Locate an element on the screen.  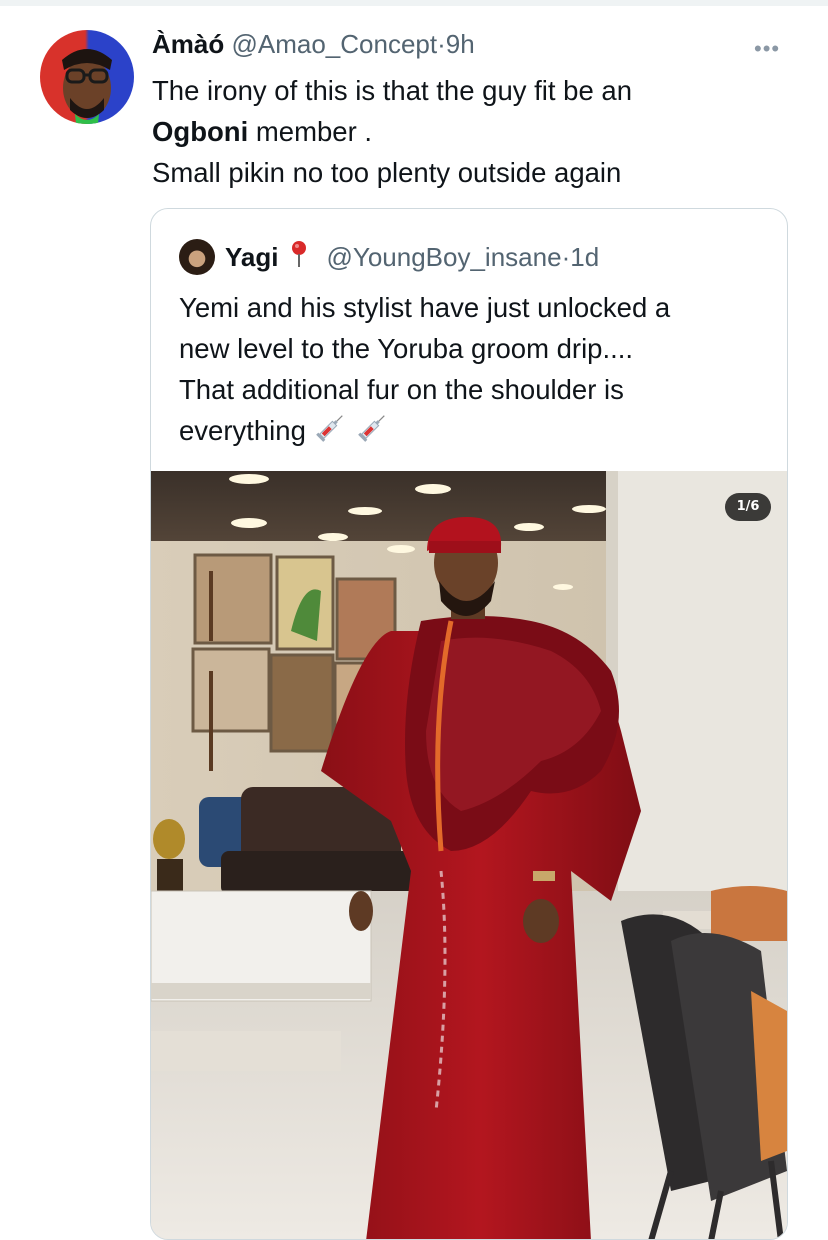
round-pushpin-icon is located at coordinates (299, 257).